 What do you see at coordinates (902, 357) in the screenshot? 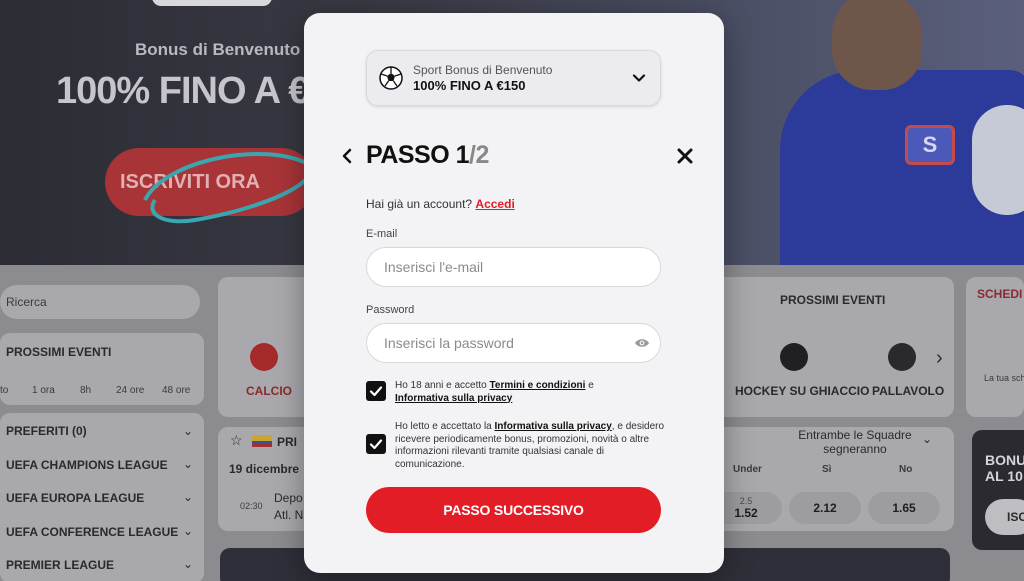
I see `volleyball-icon` at bounding box center [902, 357].